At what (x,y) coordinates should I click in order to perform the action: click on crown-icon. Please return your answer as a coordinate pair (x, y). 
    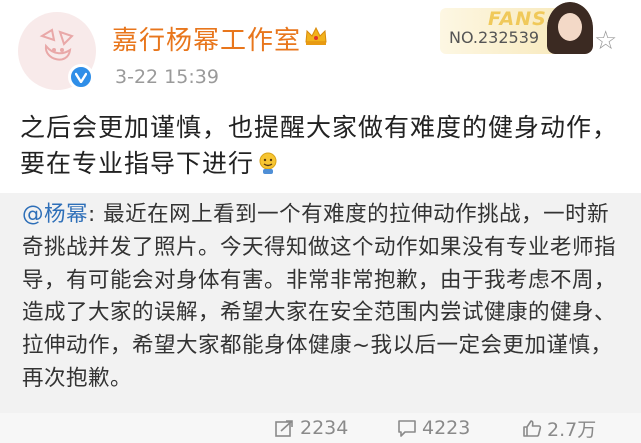
    Looking at the image, I should click on (316, 35).